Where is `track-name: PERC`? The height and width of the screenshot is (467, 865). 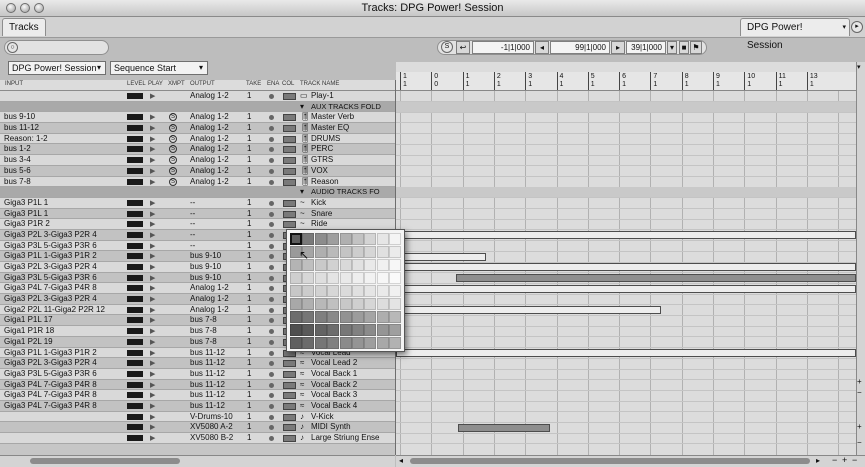
track-name: PERC is located at coordinates (353, 149).